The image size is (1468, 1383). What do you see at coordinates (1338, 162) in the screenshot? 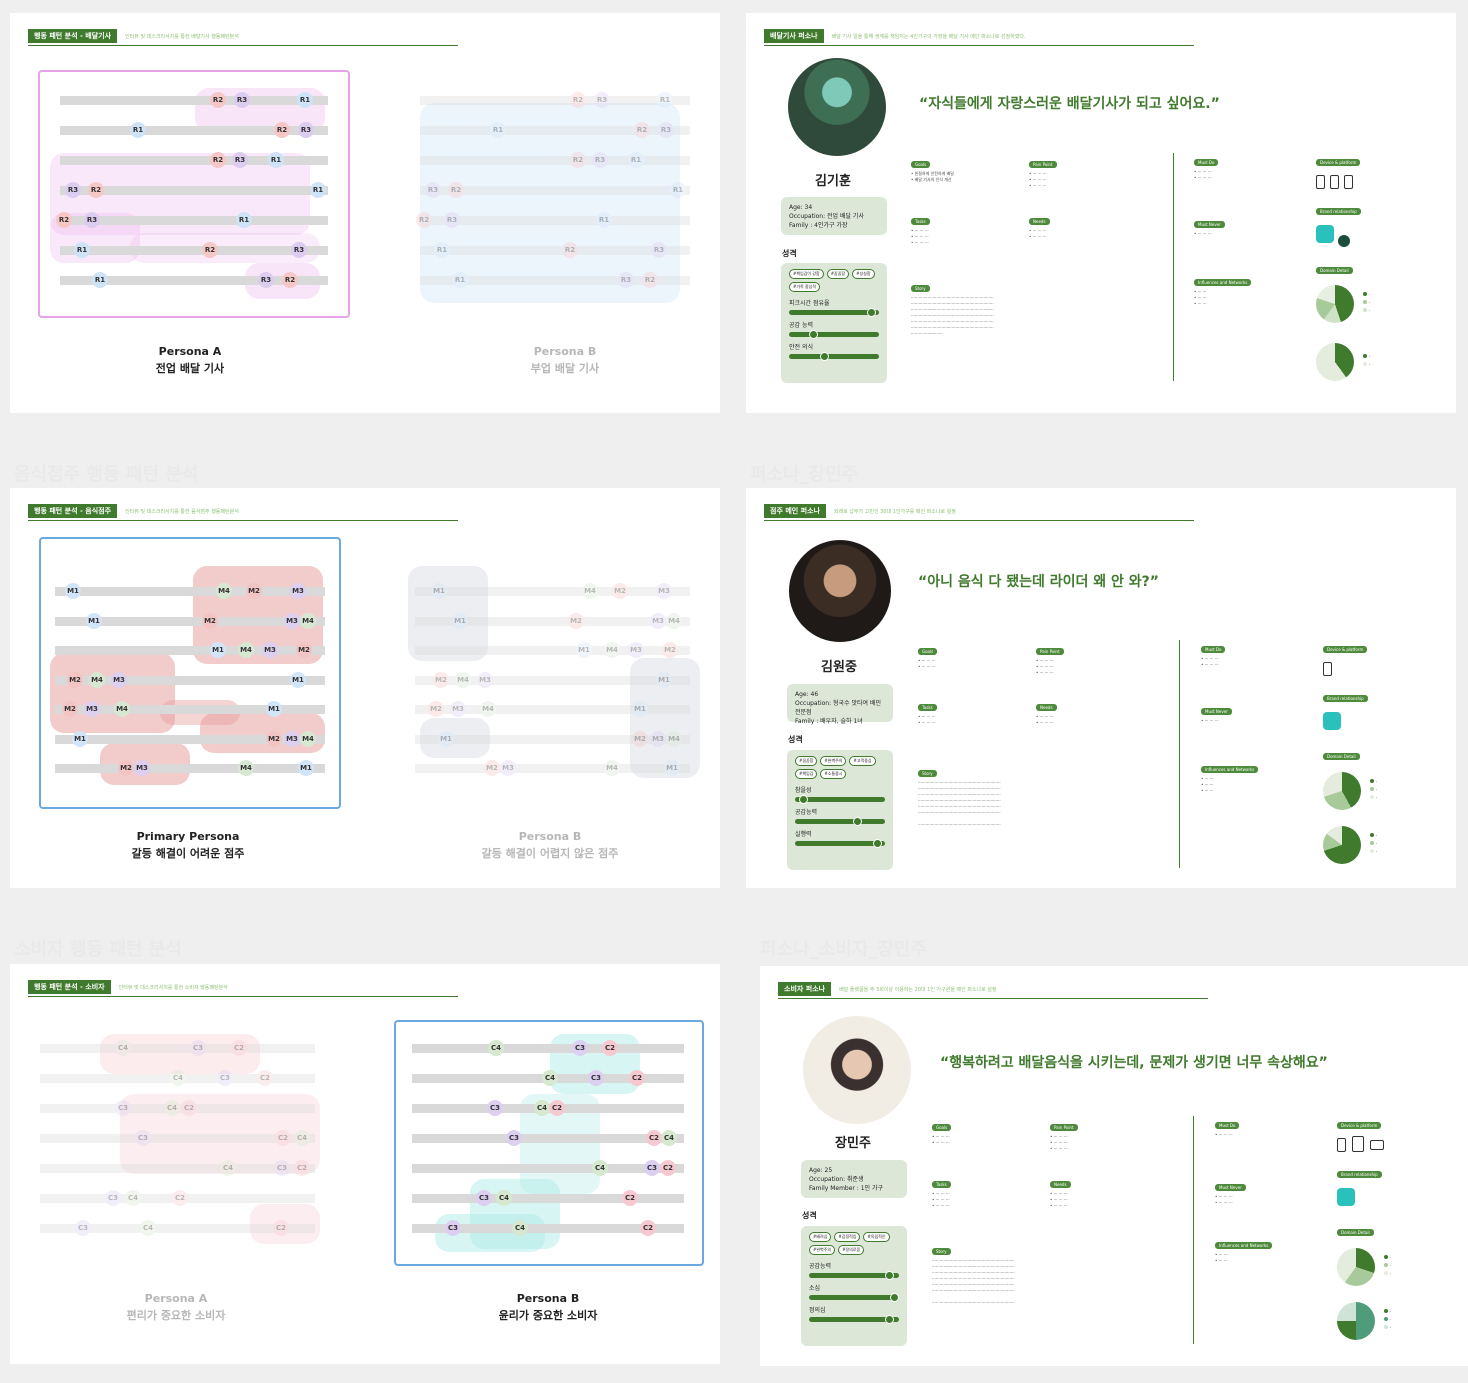
I see `device-tag: Device & platform` at bounding box center [1338, 162].